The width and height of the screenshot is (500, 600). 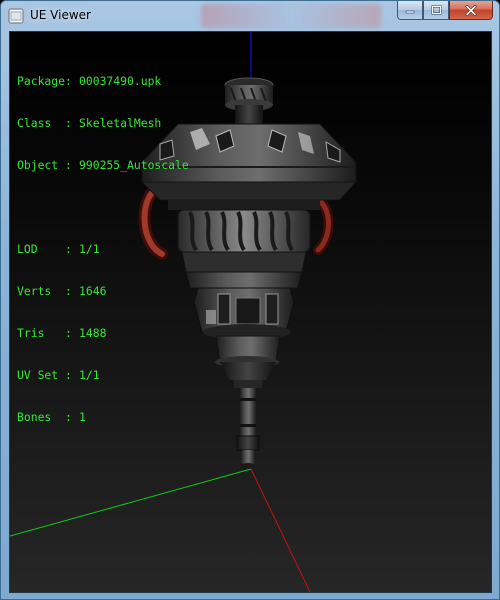 What do you see at coordinates (280, 530) in the screenshot?
I see `x-axis` at bounding box center [280, 530].